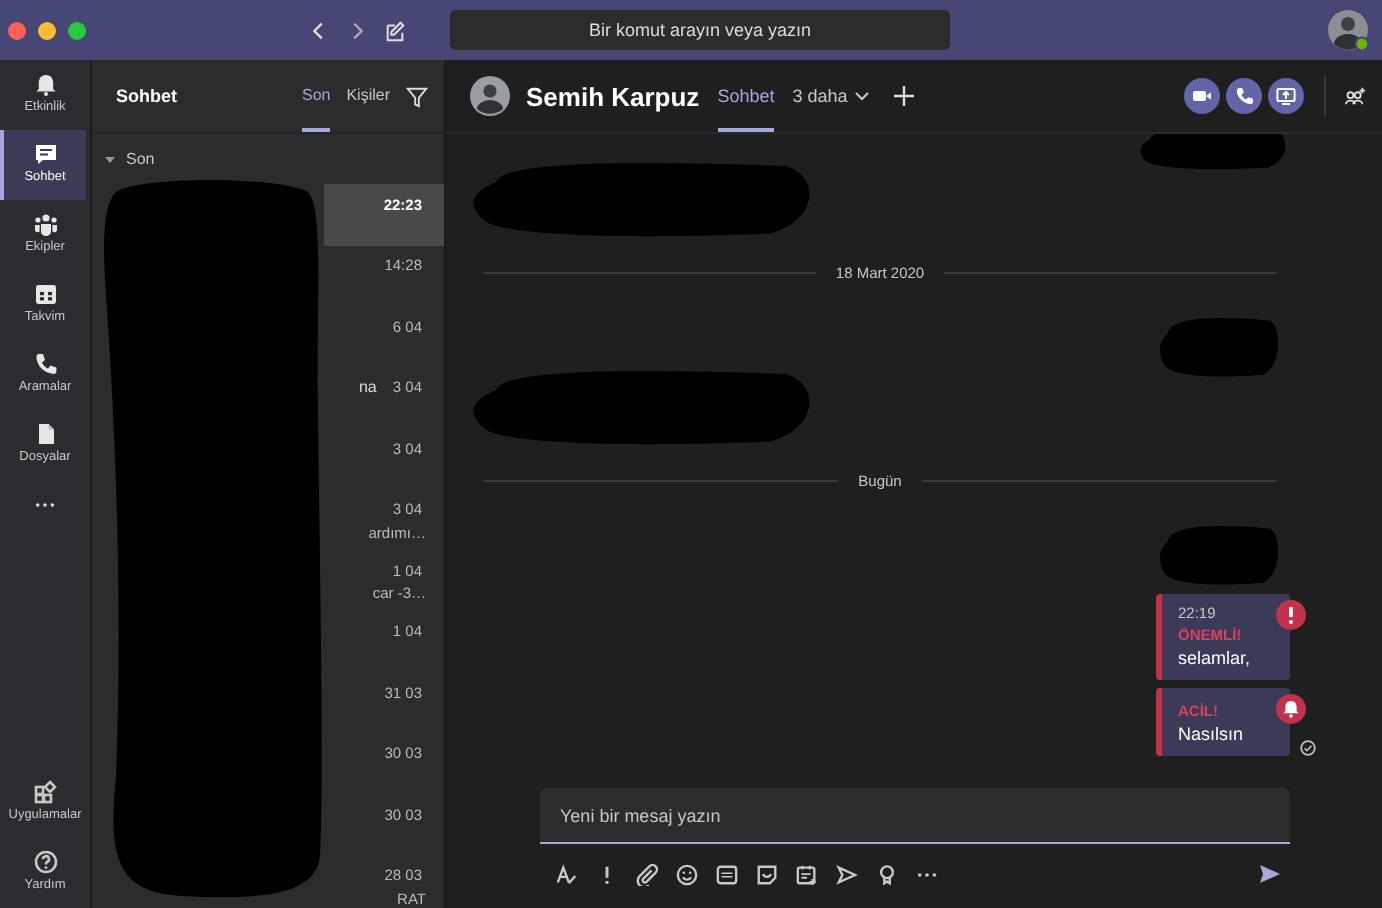  What do you see at coordinates (77, 30) in the screenshot?
I see `zoom-button` at bounding box center [77, 30].